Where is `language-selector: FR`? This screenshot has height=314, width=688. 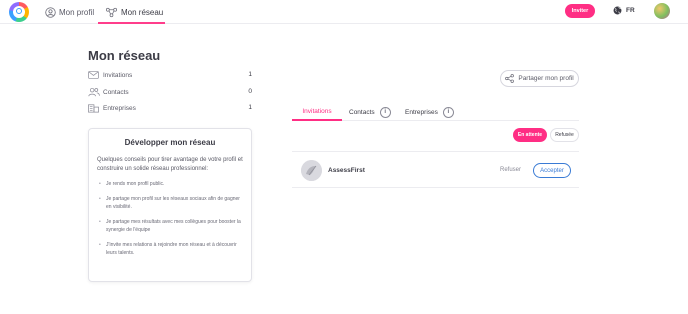 language-selector: FR is located at coordinates (624, 10).